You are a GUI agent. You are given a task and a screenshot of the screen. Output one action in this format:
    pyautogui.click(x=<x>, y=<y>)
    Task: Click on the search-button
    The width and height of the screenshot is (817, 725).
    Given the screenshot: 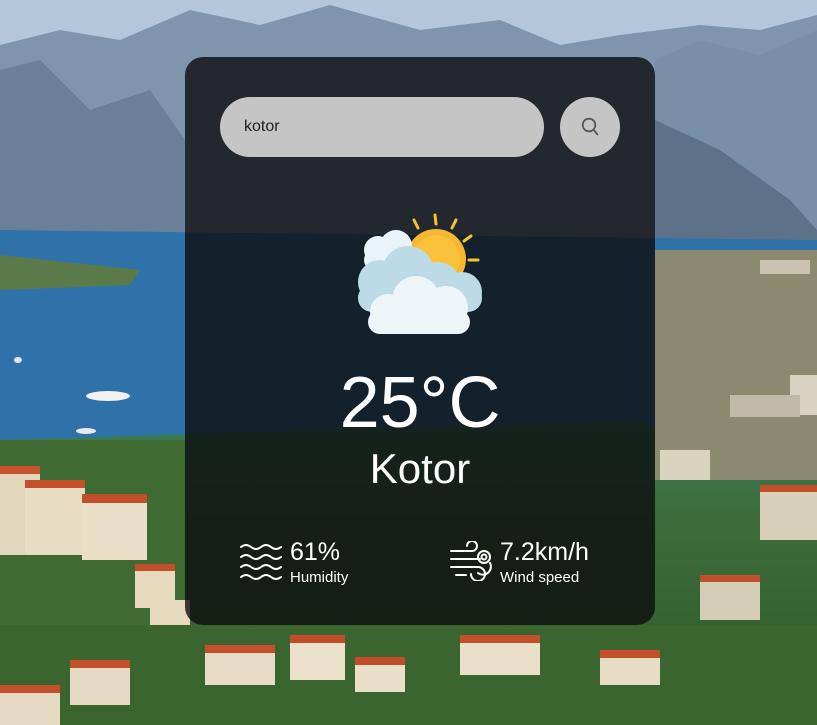 What is the action you would take?
    pyautogui.click(x=590, y=127)
    